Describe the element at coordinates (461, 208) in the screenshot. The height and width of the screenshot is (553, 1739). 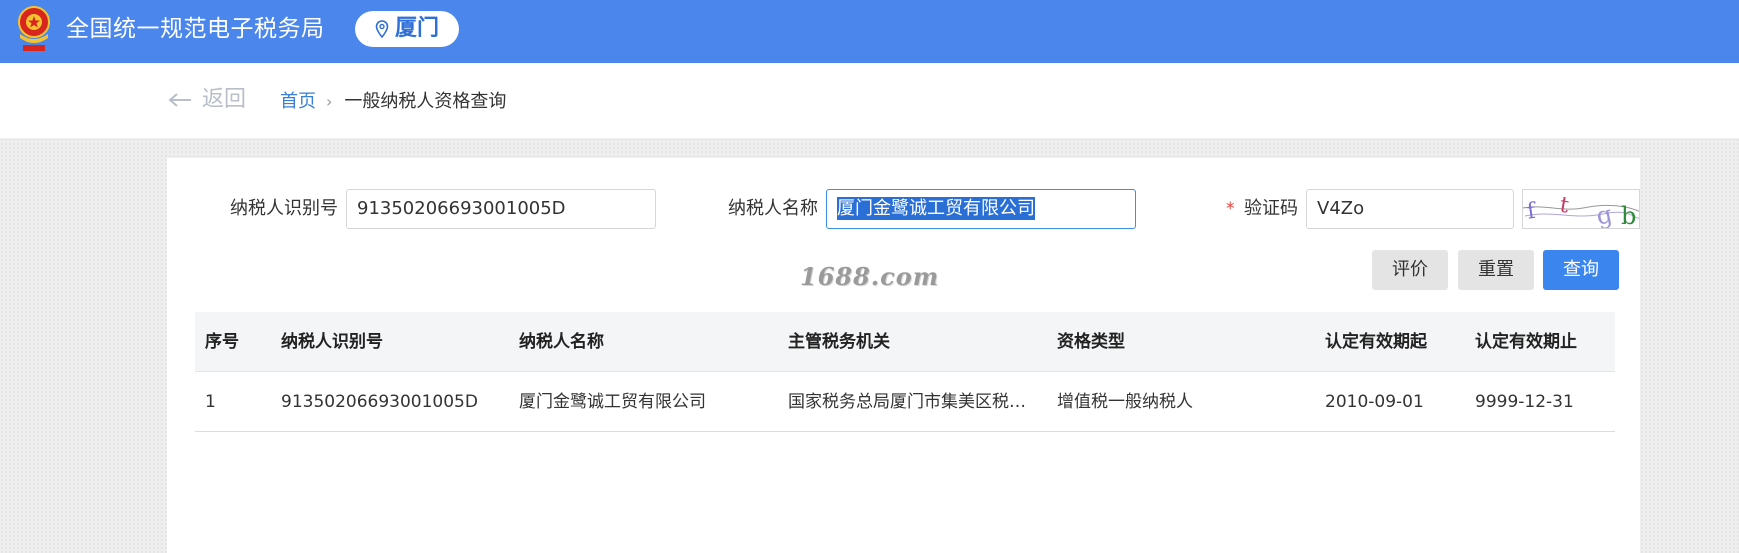
I see `taxpayer-id-value: 91350206693001005D` at that location.